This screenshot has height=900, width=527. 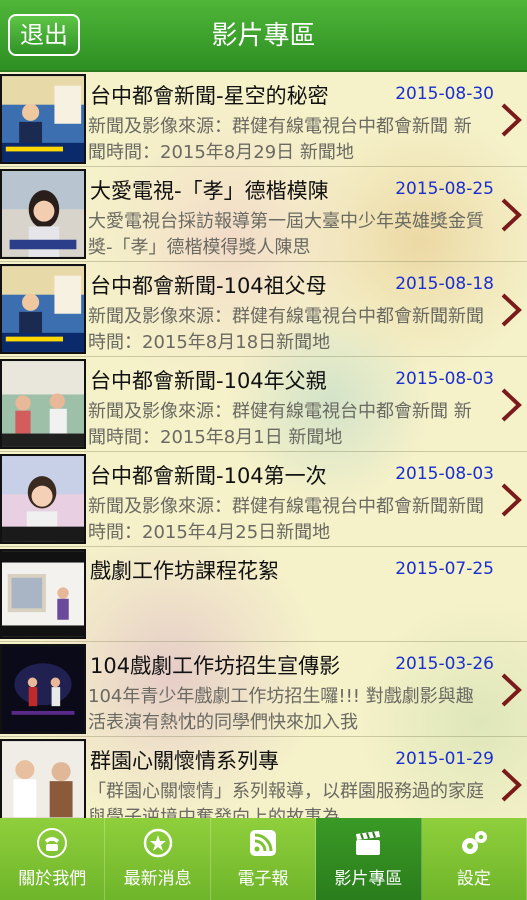 I want to click on video-title: 台中都會新聞-星空的秘密, so click(x=209, y=96).